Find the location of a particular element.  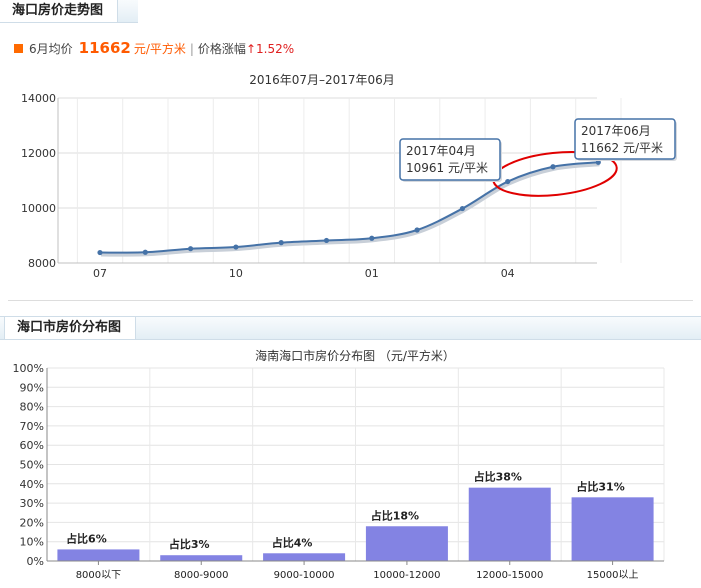

bar-y-tick-label: 10% is located at coordinates (32, 542).